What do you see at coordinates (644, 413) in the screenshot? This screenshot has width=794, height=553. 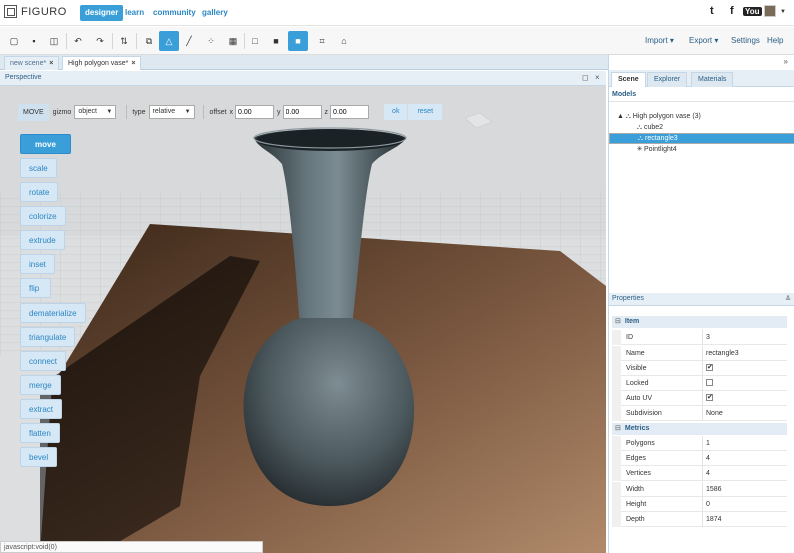 I see `prop-key: Subdivision` at bounding box center [644, 413].